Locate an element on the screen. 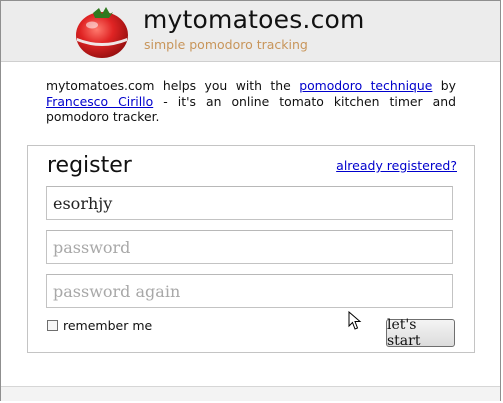 Image resolution: width=503 pixels, height=403 pixels. password-again-input is located at coordinates (249, 291).